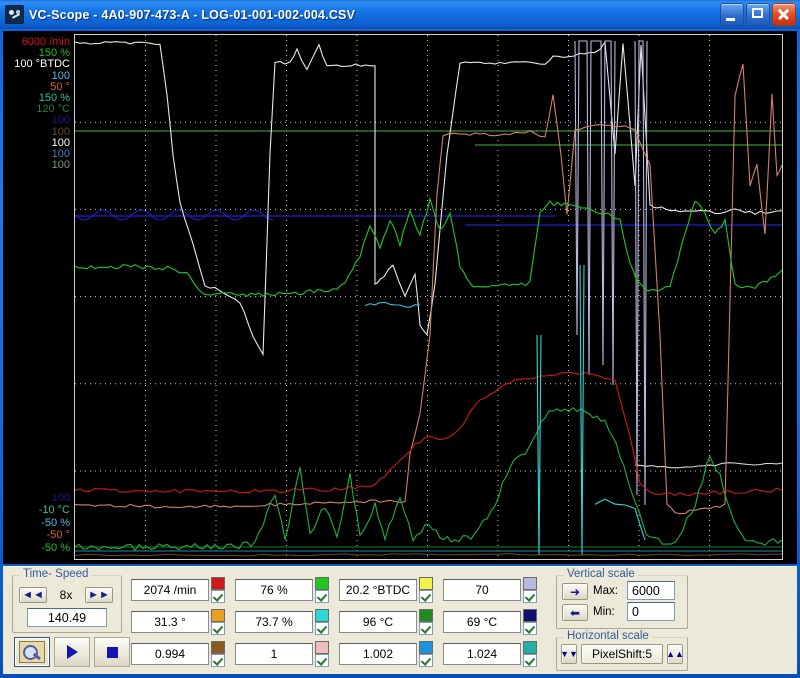  I want to click on time-speed-group: Time- Speed ◄◄ 8x ►► 140.49, so click(67, 600).